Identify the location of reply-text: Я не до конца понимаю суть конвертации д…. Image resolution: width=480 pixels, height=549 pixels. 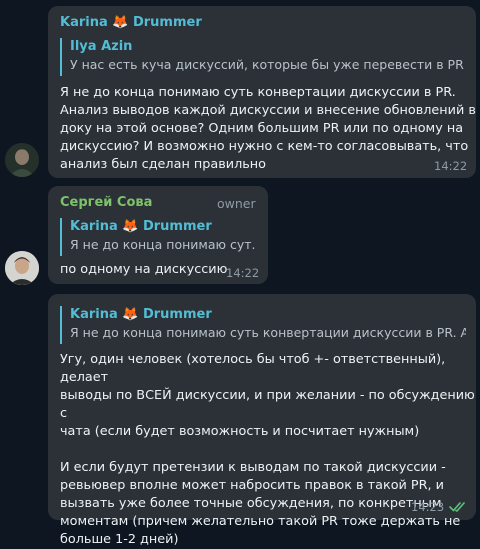
(268, 332).